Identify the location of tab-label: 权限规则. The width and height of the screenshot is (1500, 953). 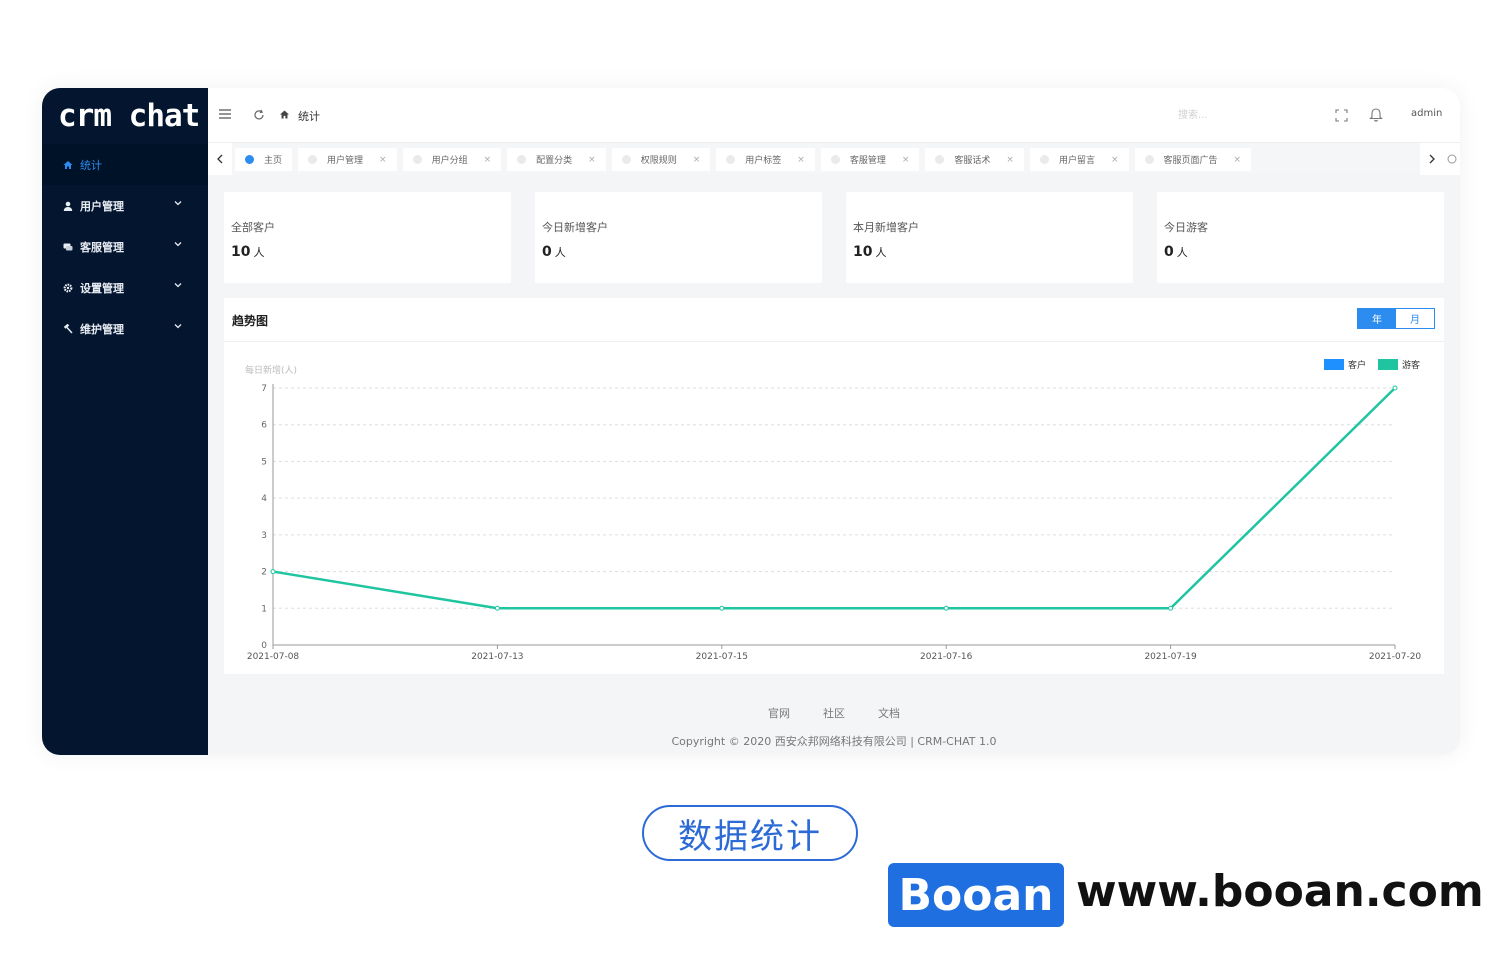
(658, 161).